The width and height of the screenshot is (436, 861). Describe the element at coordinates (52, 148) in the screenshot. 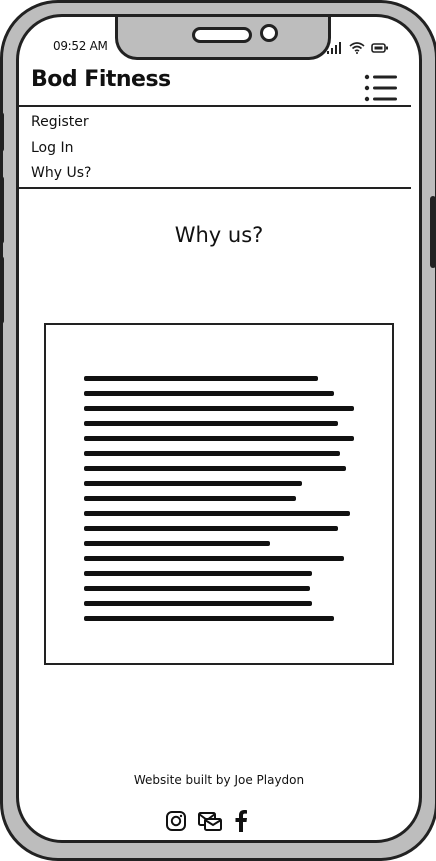

I see `nav-item-login: Log In` at that location.